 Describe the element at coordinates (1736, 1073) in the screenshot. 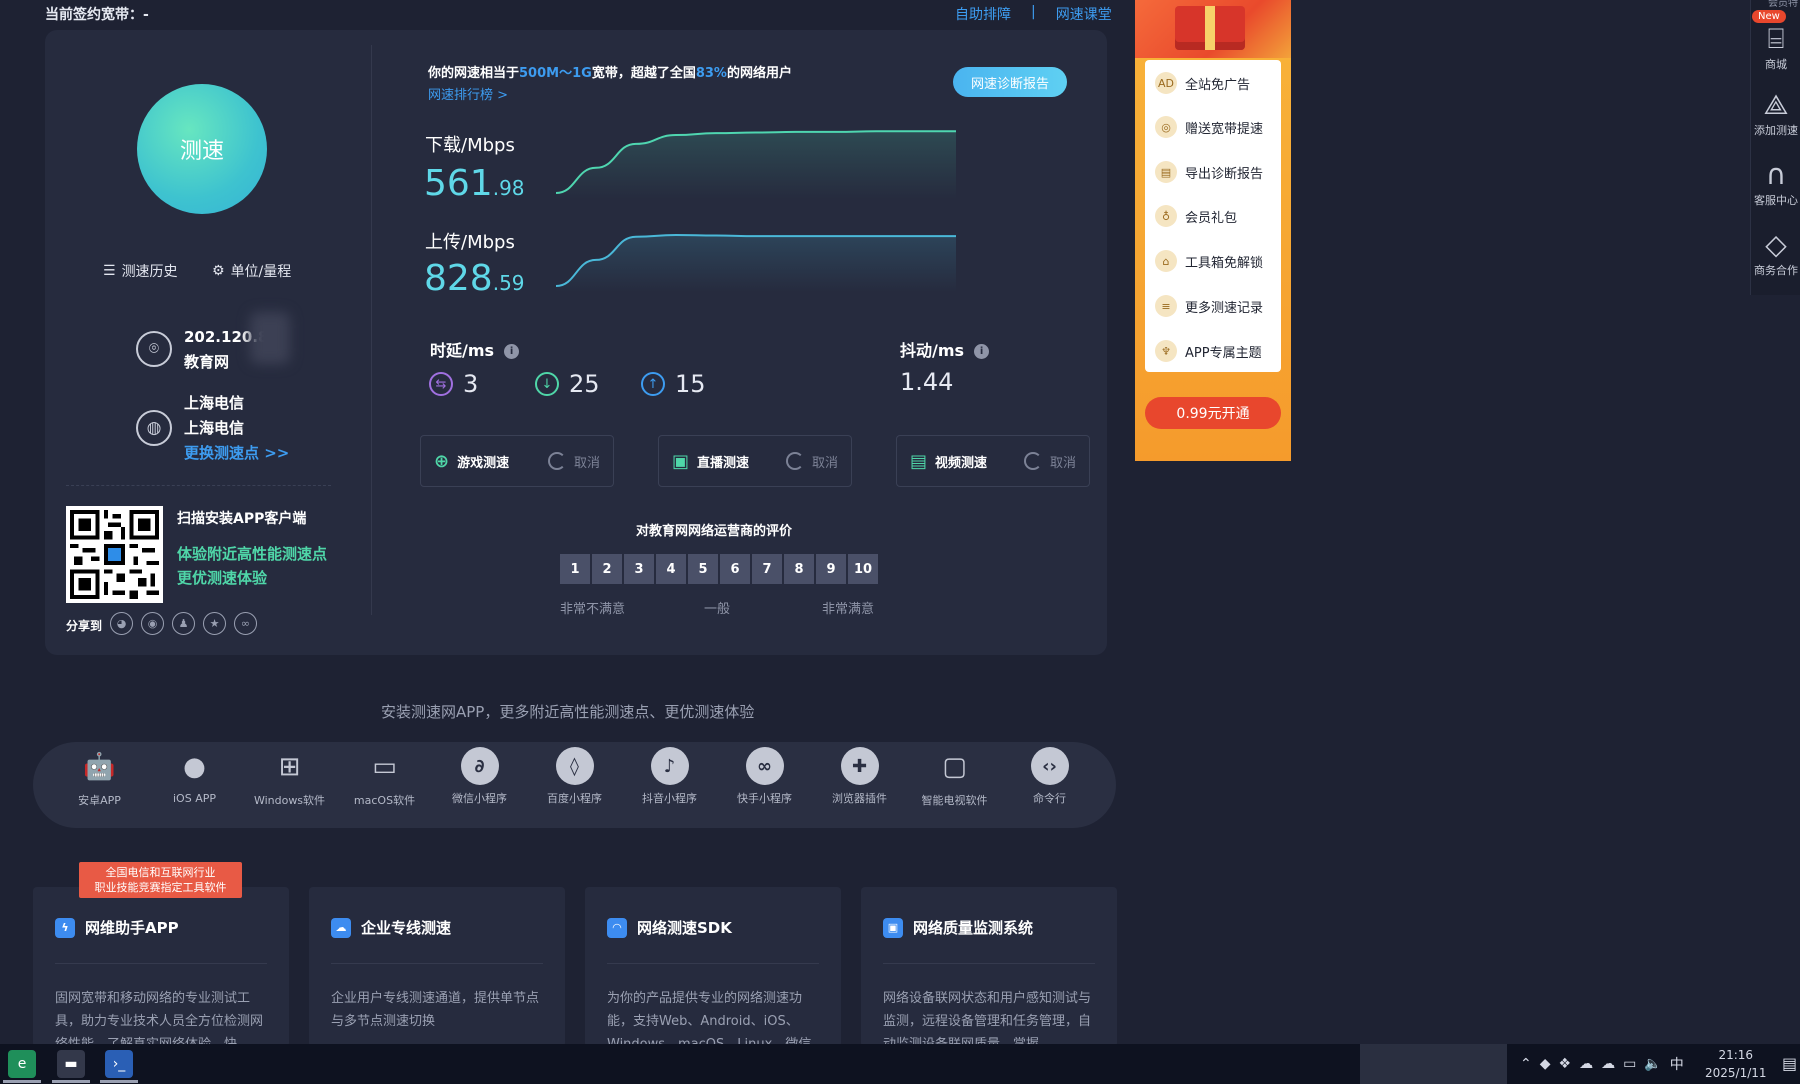

I see `clock-date: 2025/1/11` at that location.